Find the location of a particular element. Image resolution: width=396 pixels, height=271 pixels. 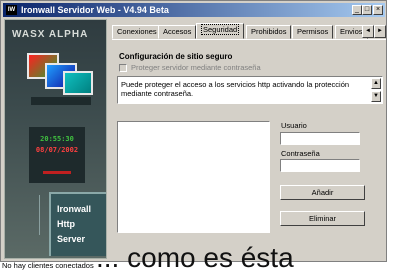

tab-permisos: Permisos is located at coordinates (313, 32).